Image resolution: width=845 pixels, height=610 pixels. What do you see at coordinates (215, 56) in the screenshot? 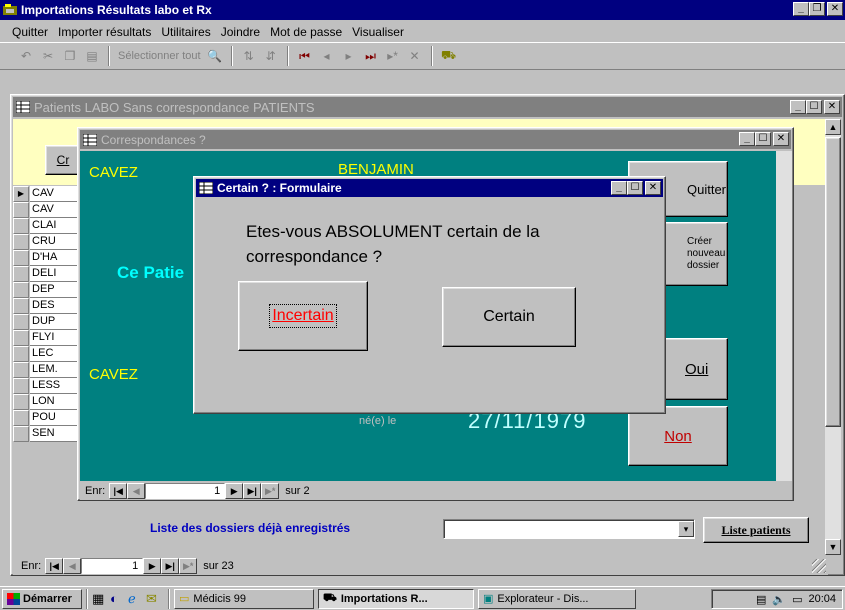
I see `find-icon: 🔍` at bounding box center [215, 56].